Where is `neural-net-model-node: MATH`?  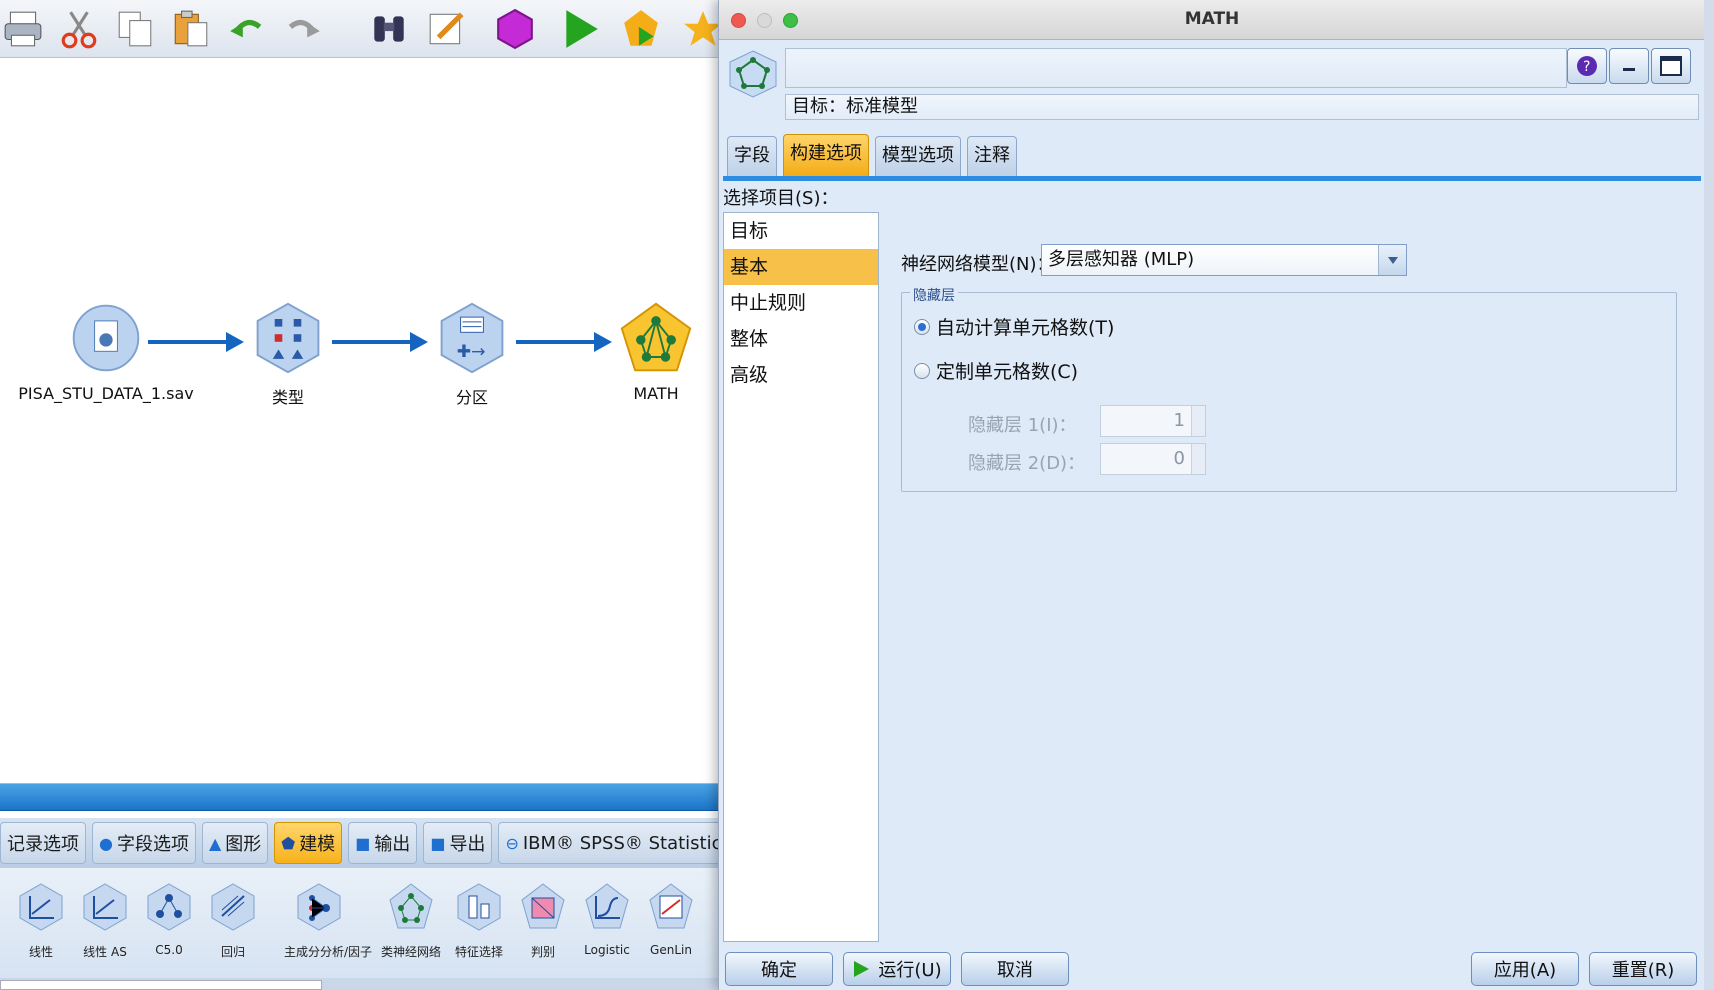
neural-net-model-node: MATH is located at coordinates (656, 355).